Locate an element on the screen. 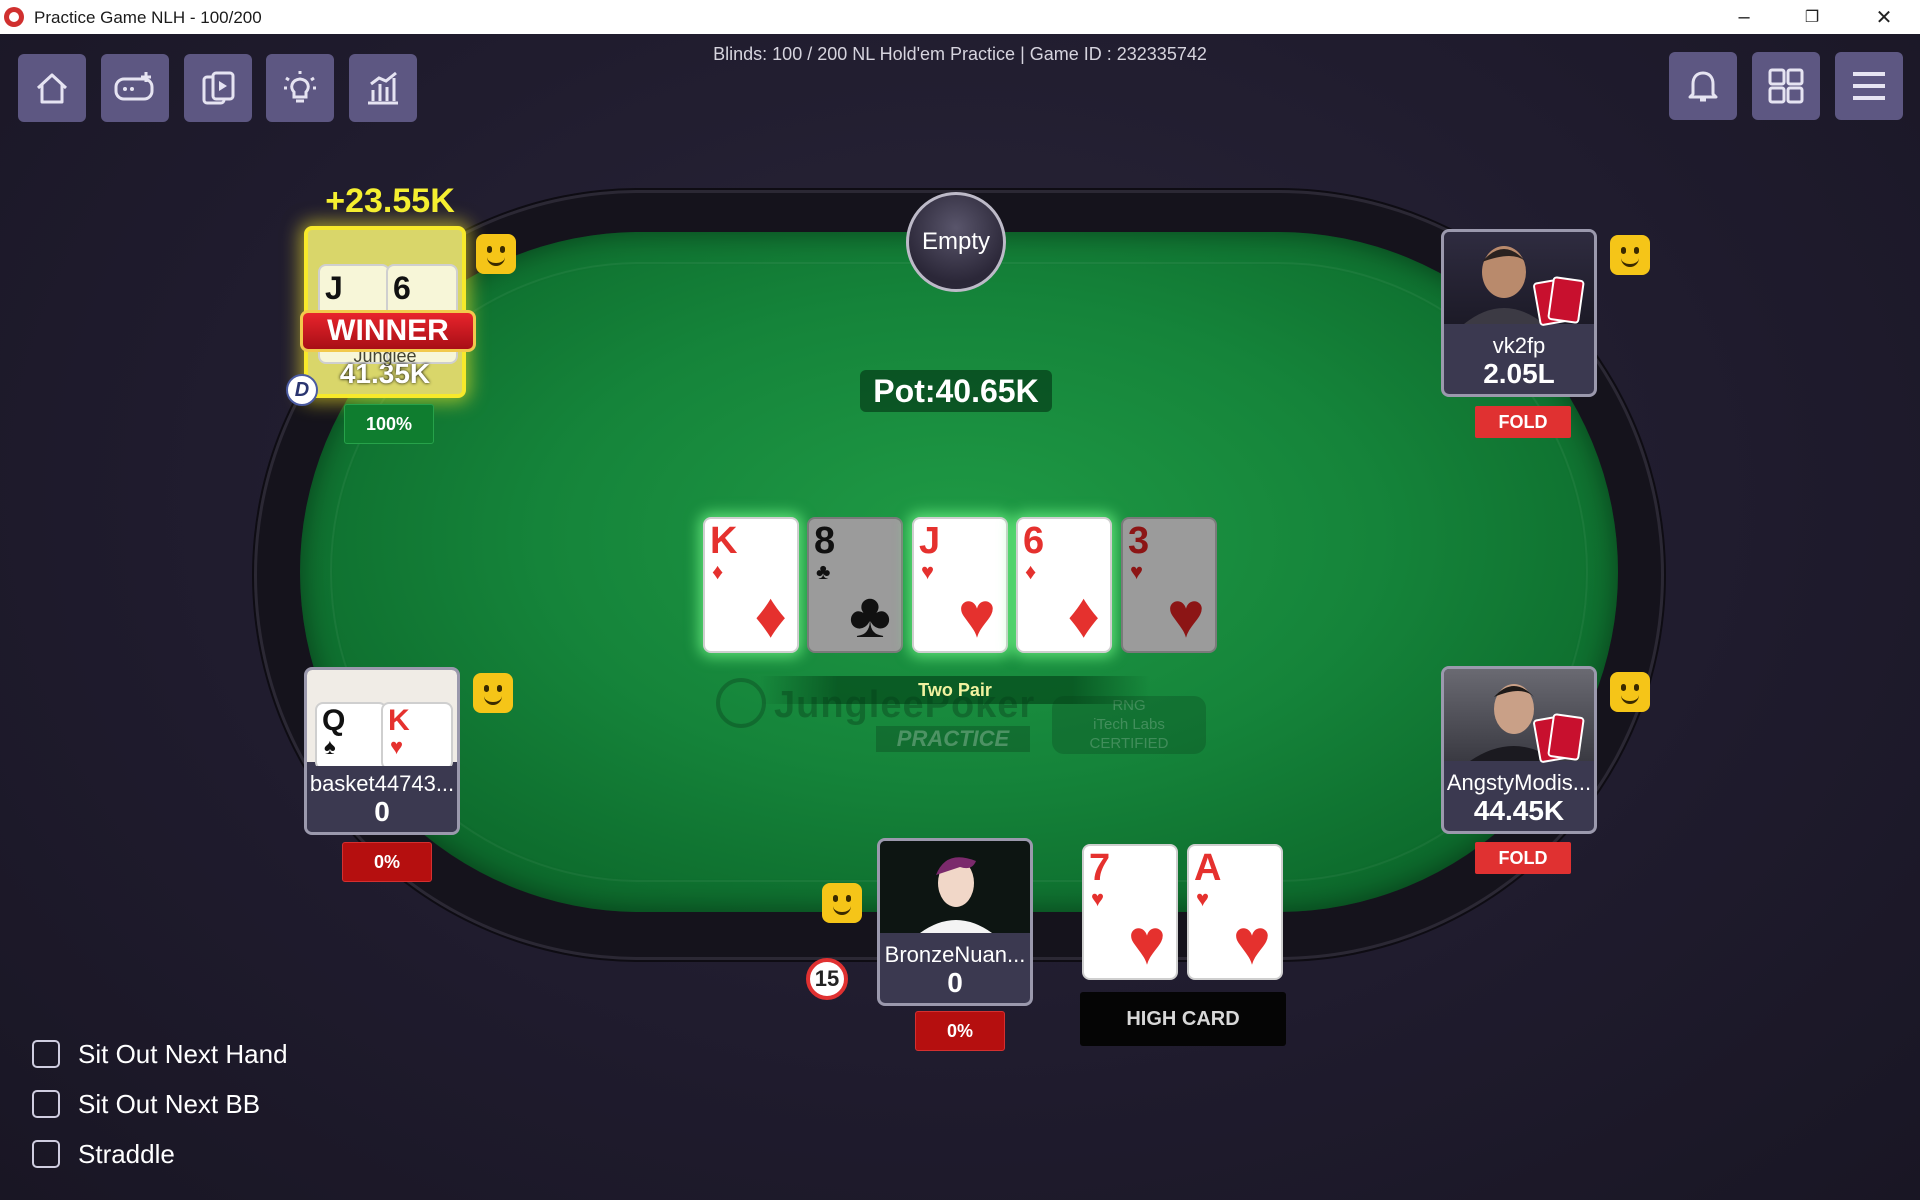 The image size is (1920, 1200). player-stack: 44.45K is located at coordinates (1519, 810).